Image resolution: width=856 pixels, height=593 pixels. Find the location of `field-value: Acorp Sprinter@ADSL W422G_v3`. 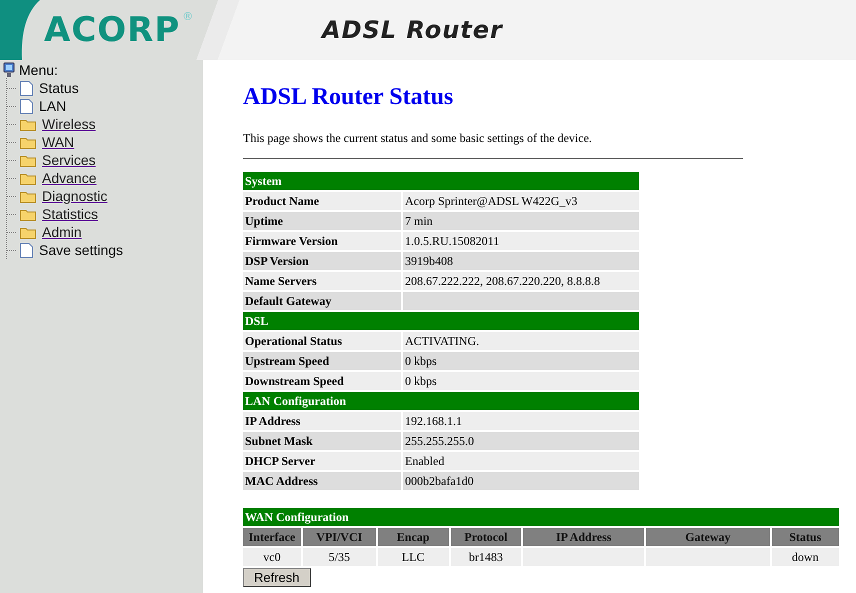

field-value: Acorp Sprinter@ADSL W422G_v3 is located at coordinates (521, 201).